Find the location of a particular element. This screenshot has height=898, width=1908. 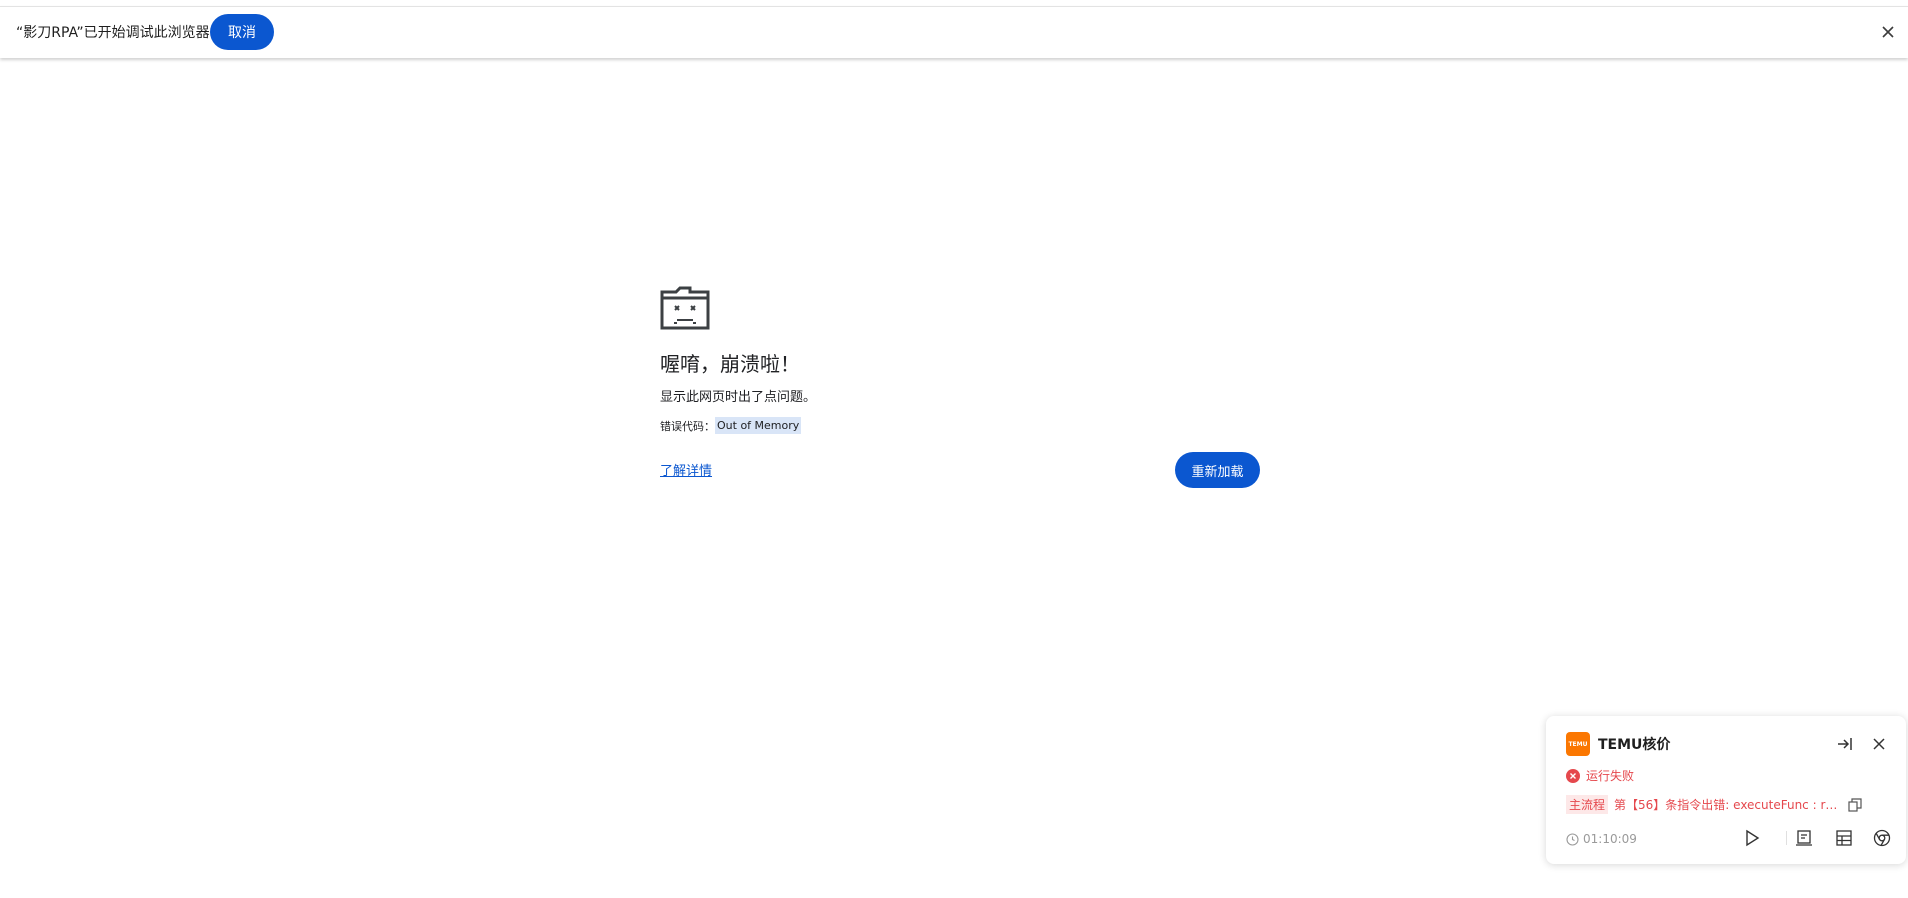

error-code-label: 错误代码： is located at coordinates (687, 426).